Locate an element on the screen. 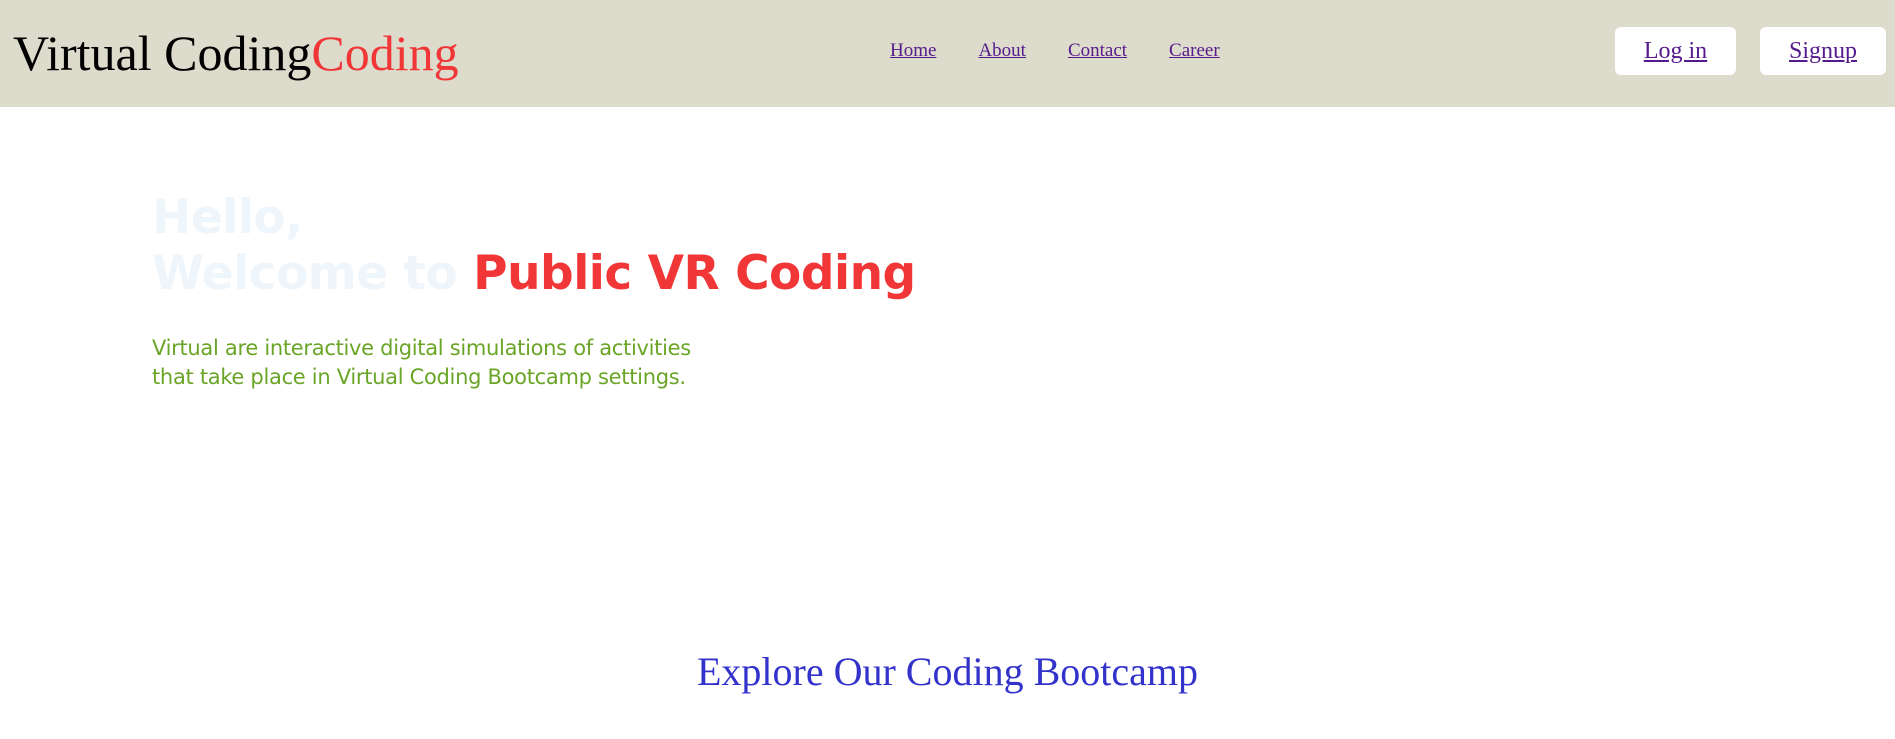  nav-link-about: About is located at coordinates (1002, 51).